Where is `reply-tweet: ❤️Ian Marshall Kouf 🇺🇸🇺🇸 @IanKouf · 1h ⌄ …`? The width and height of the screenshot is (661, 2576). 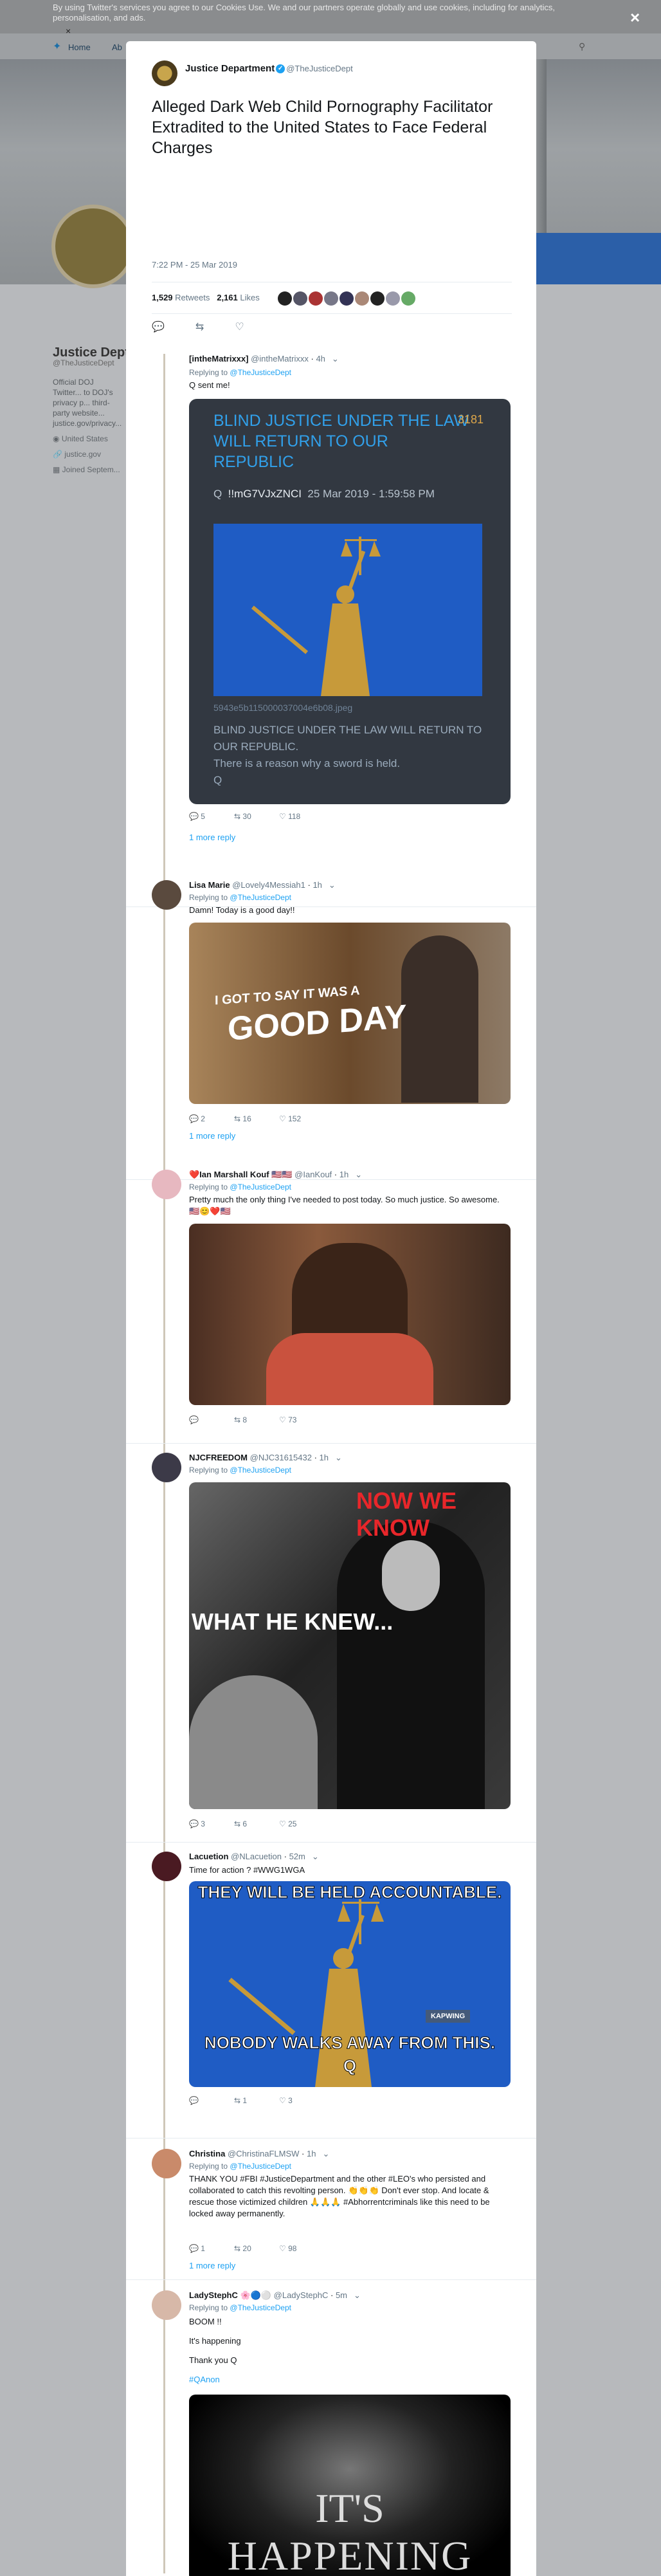 reply-tweet: ❤️Ian Marshall Kouf 🇺🇸🇺🇸 @IanKouf · 1h ⌄ … is located at coordinates (331, 1302).